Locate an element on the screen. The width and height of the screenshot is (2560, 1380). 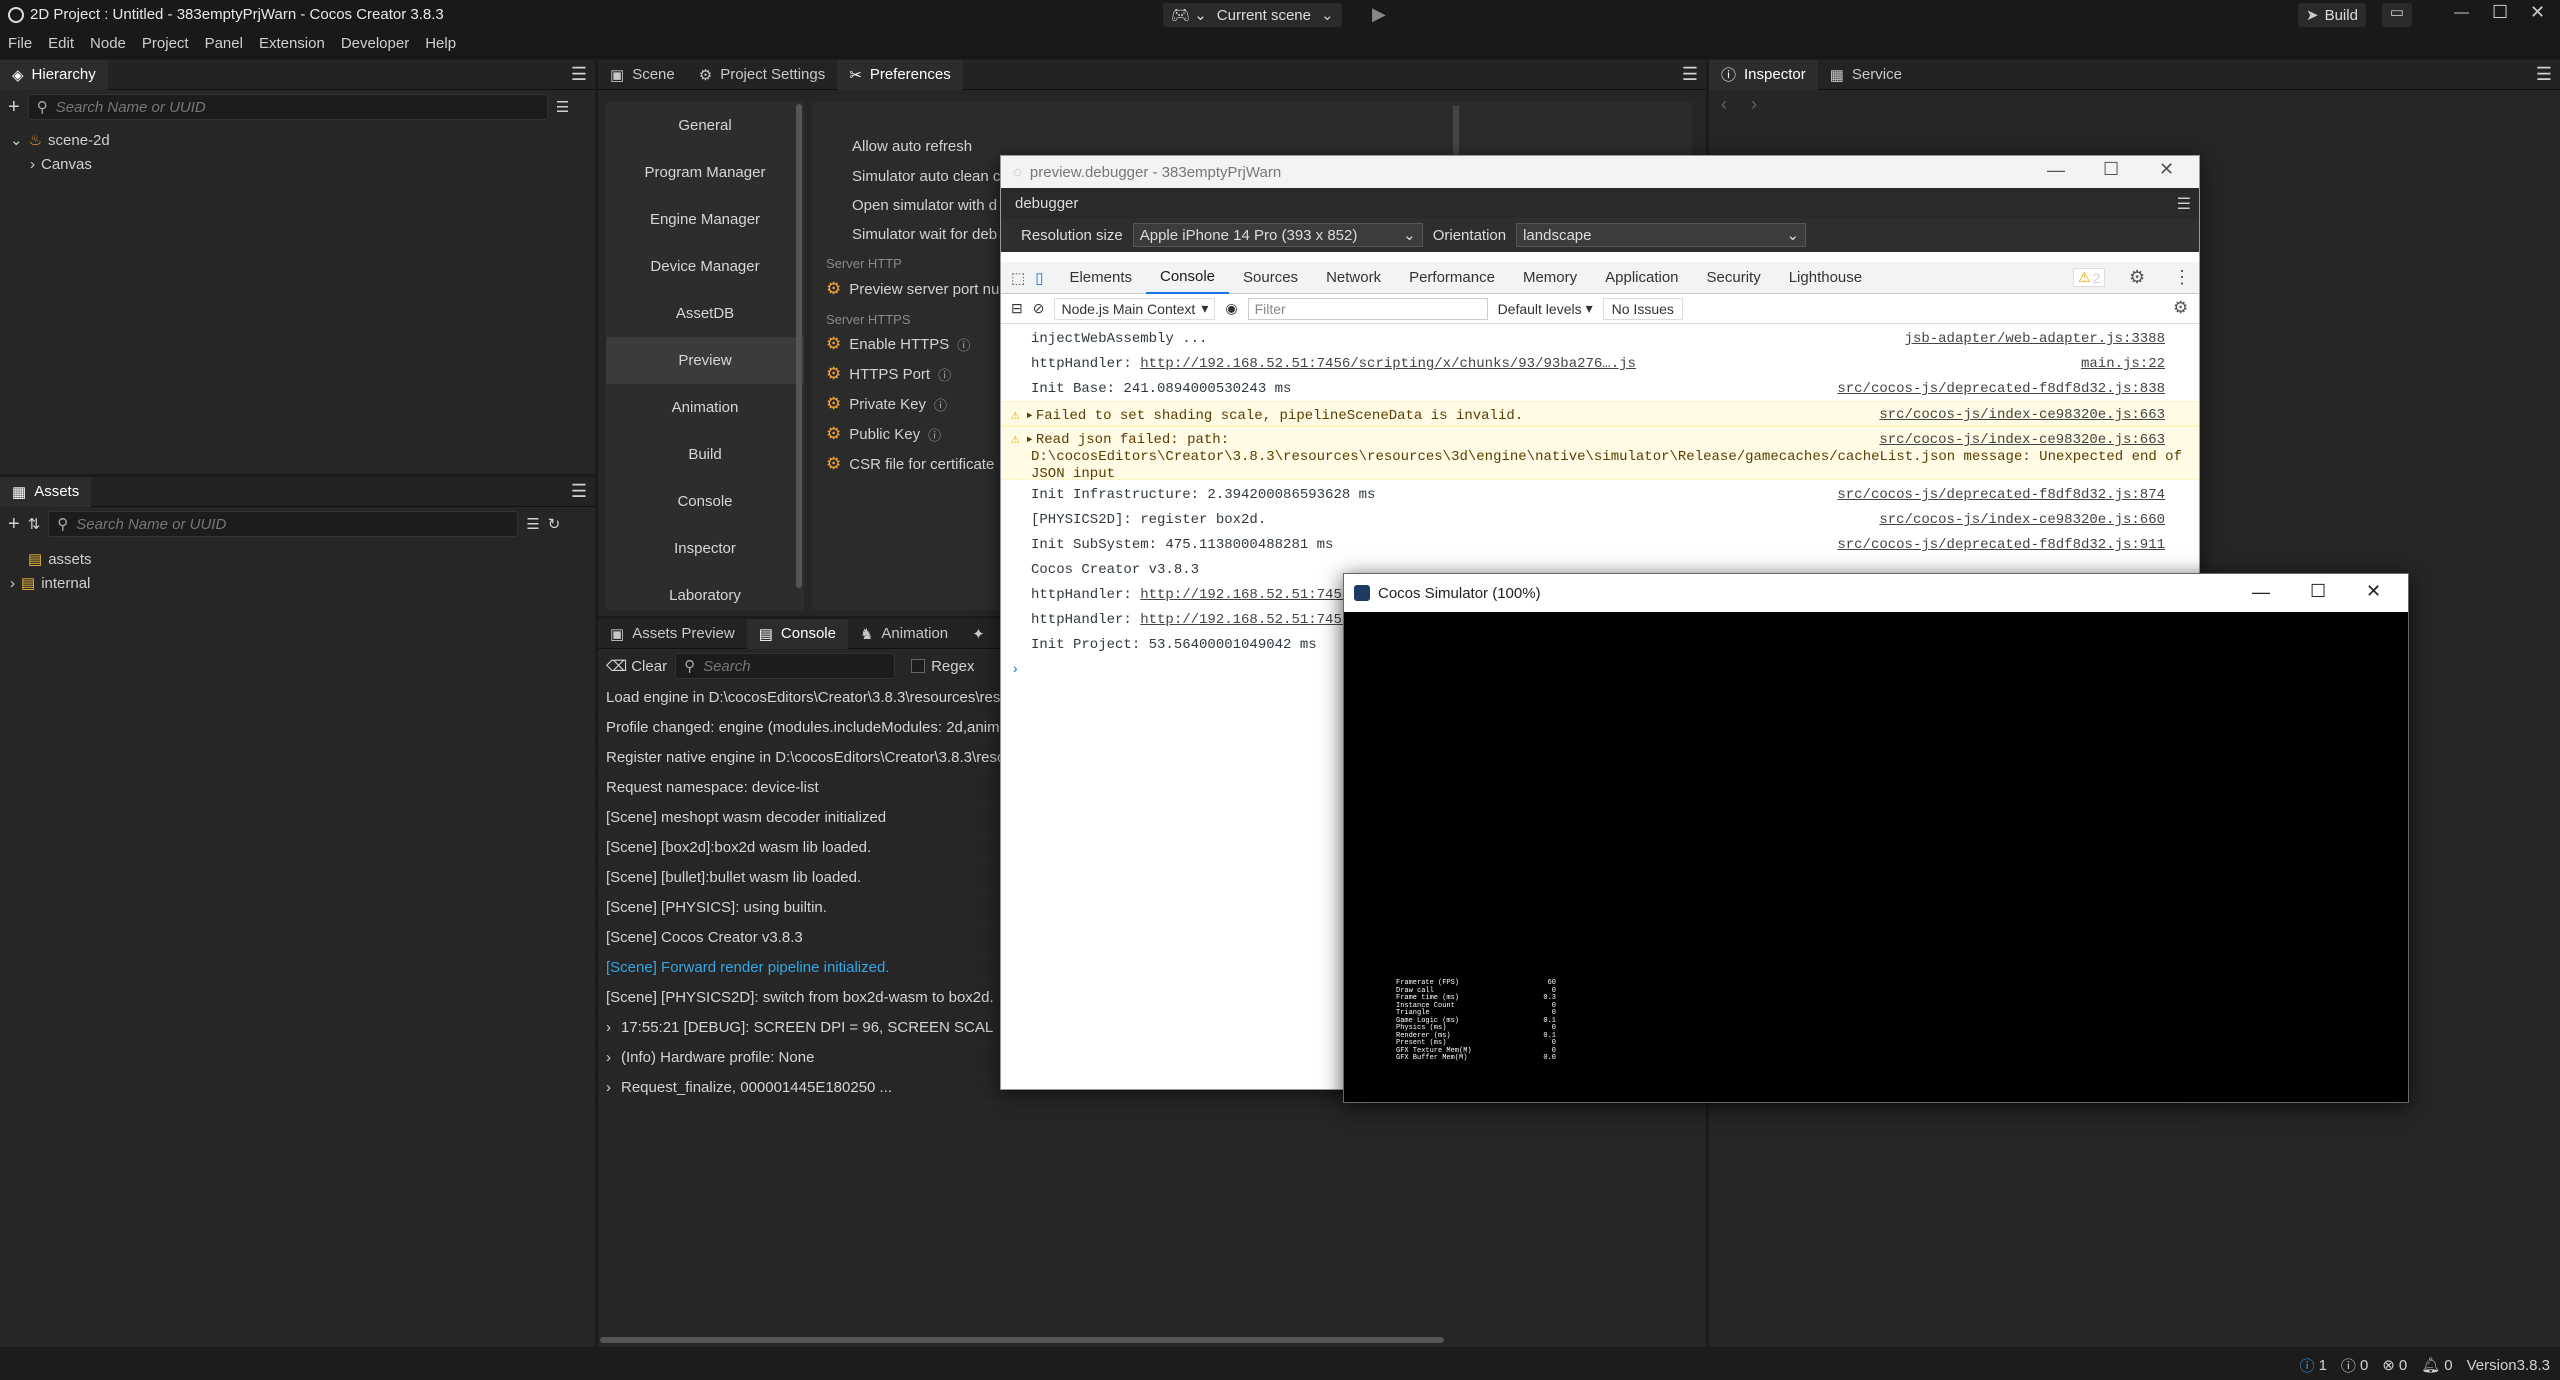
tab-scene: ▣ Scene is located at coordinates (642, 75).